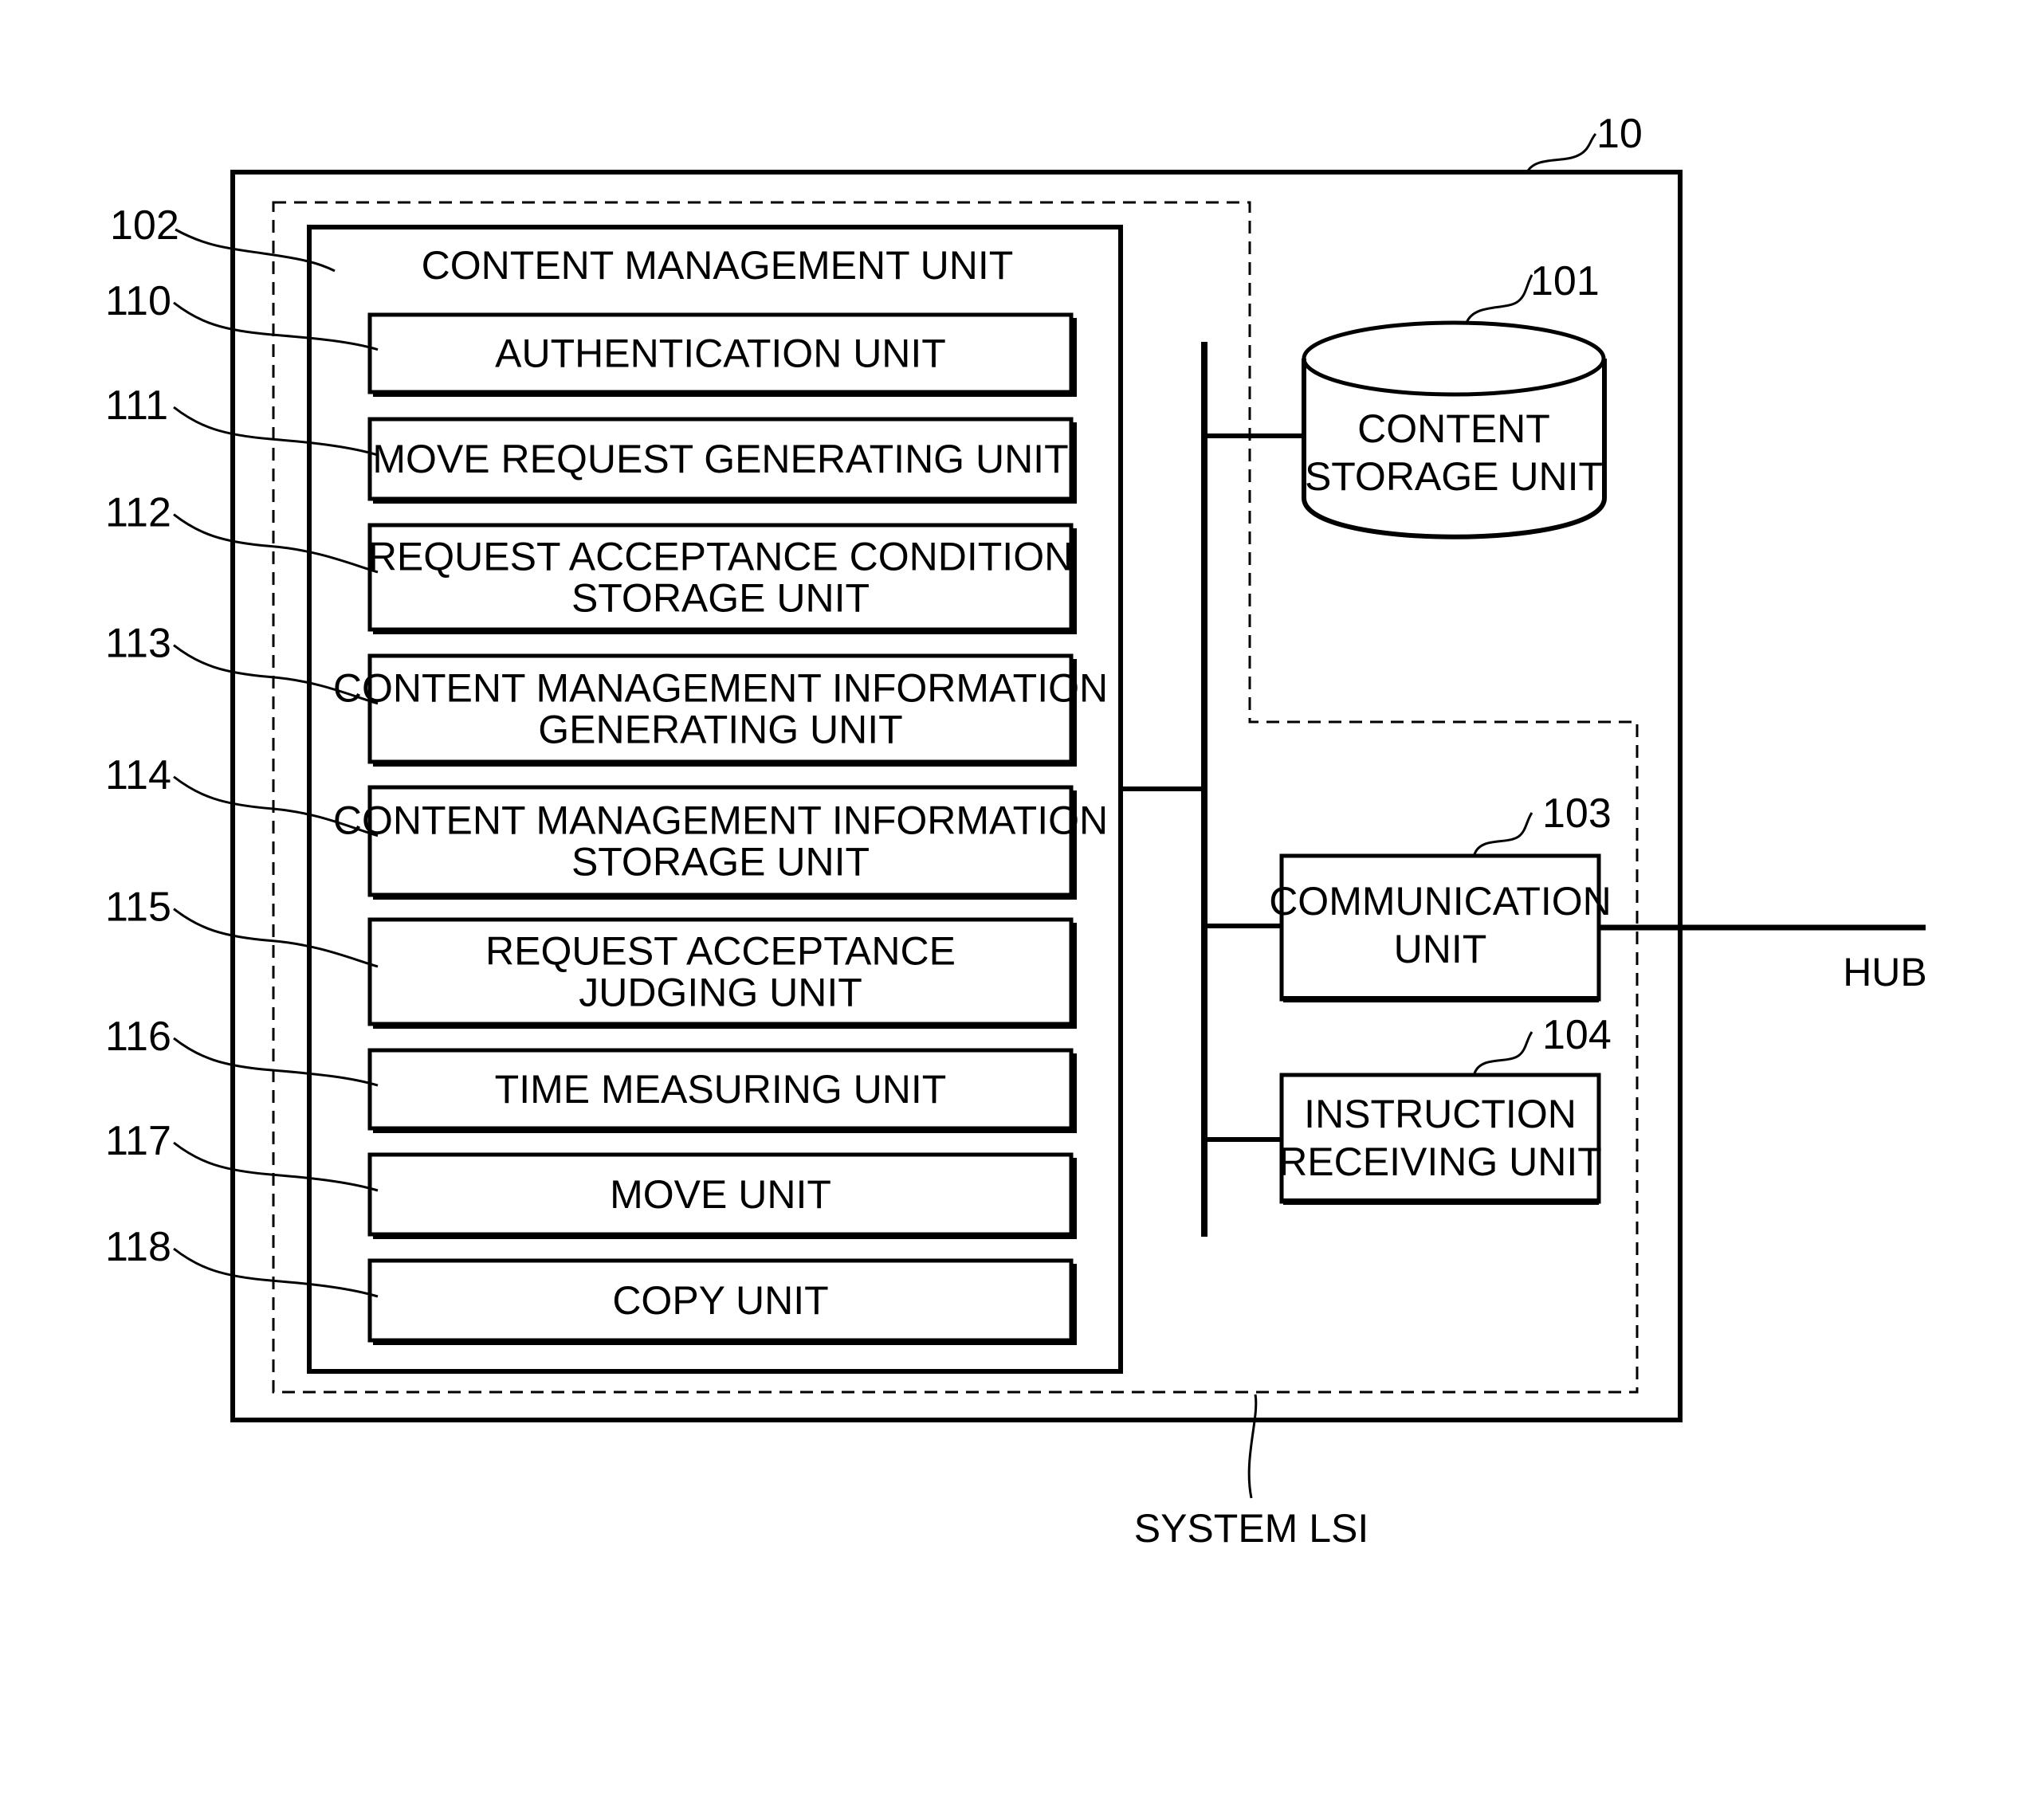 The width and height of the screenshot is (2038, 1820). What do you see at coordinates (1454, 476) in the screenshot?
I see `content-storage-unit-line-2: STORAGE UNIT` at bounding box center [1454, 476].